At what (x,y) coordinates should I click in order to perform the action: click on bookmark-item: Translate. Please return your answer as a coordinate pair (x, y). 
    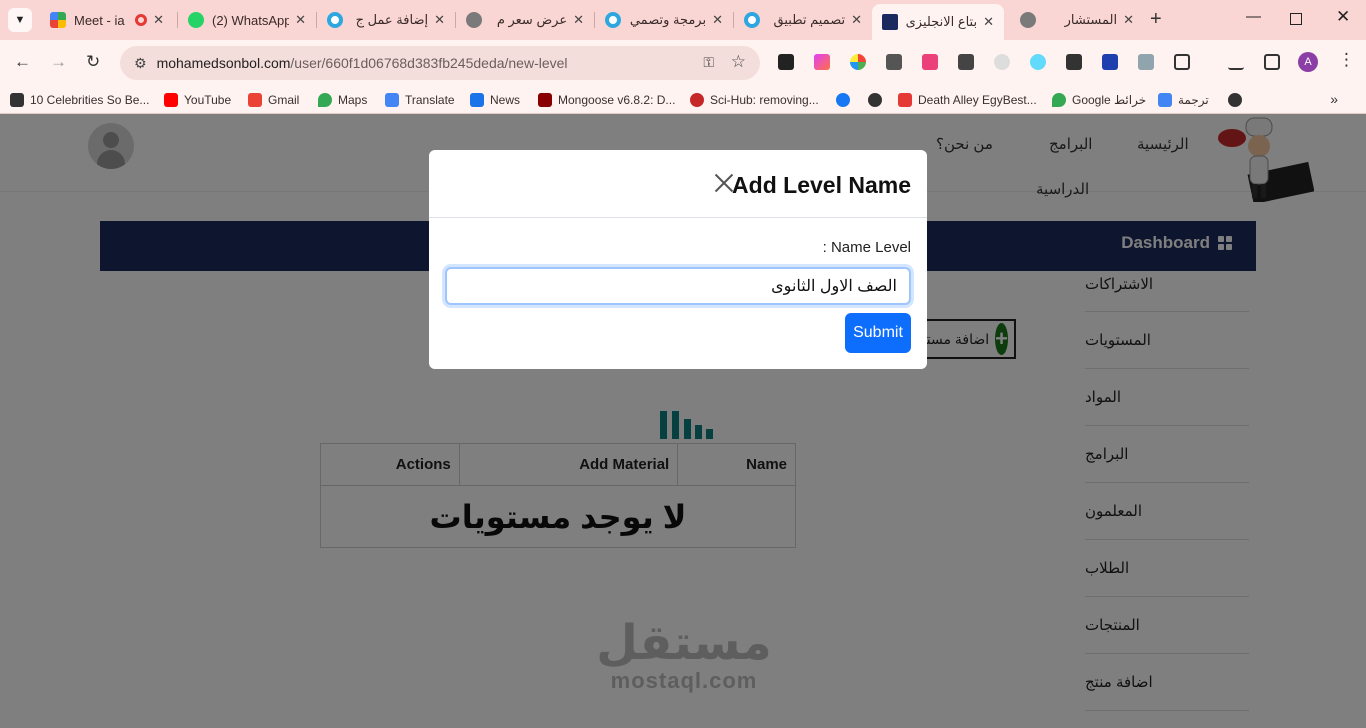
    Looking at the image, I should click on (420, 100).